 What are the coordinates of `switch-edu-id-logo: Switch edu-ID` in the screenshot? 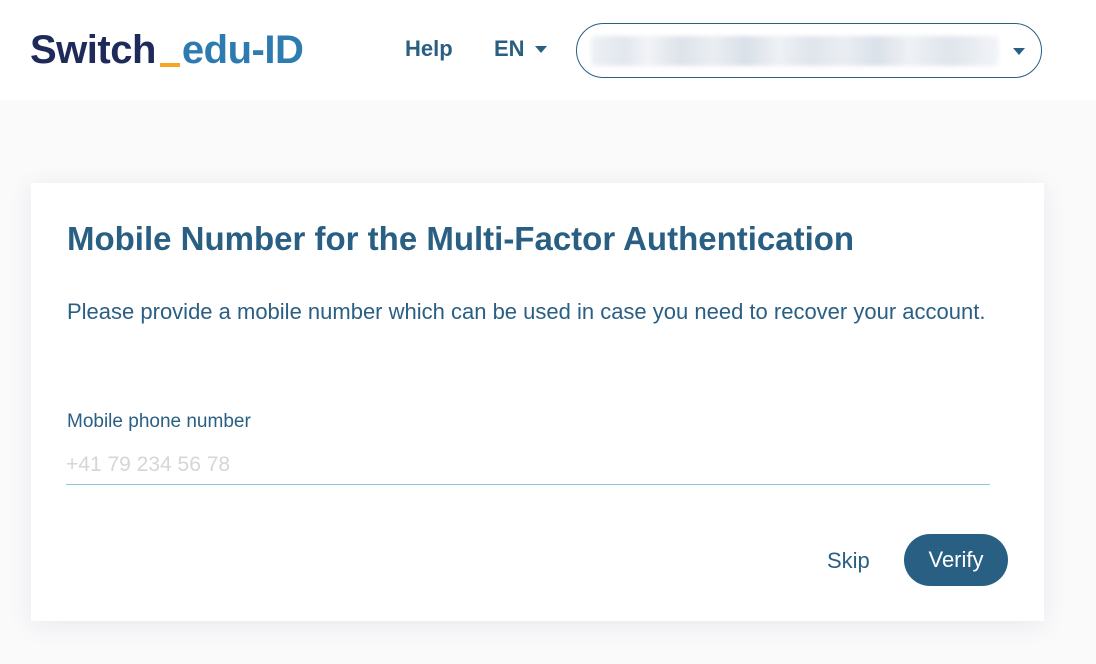 It's located at (167, 50).